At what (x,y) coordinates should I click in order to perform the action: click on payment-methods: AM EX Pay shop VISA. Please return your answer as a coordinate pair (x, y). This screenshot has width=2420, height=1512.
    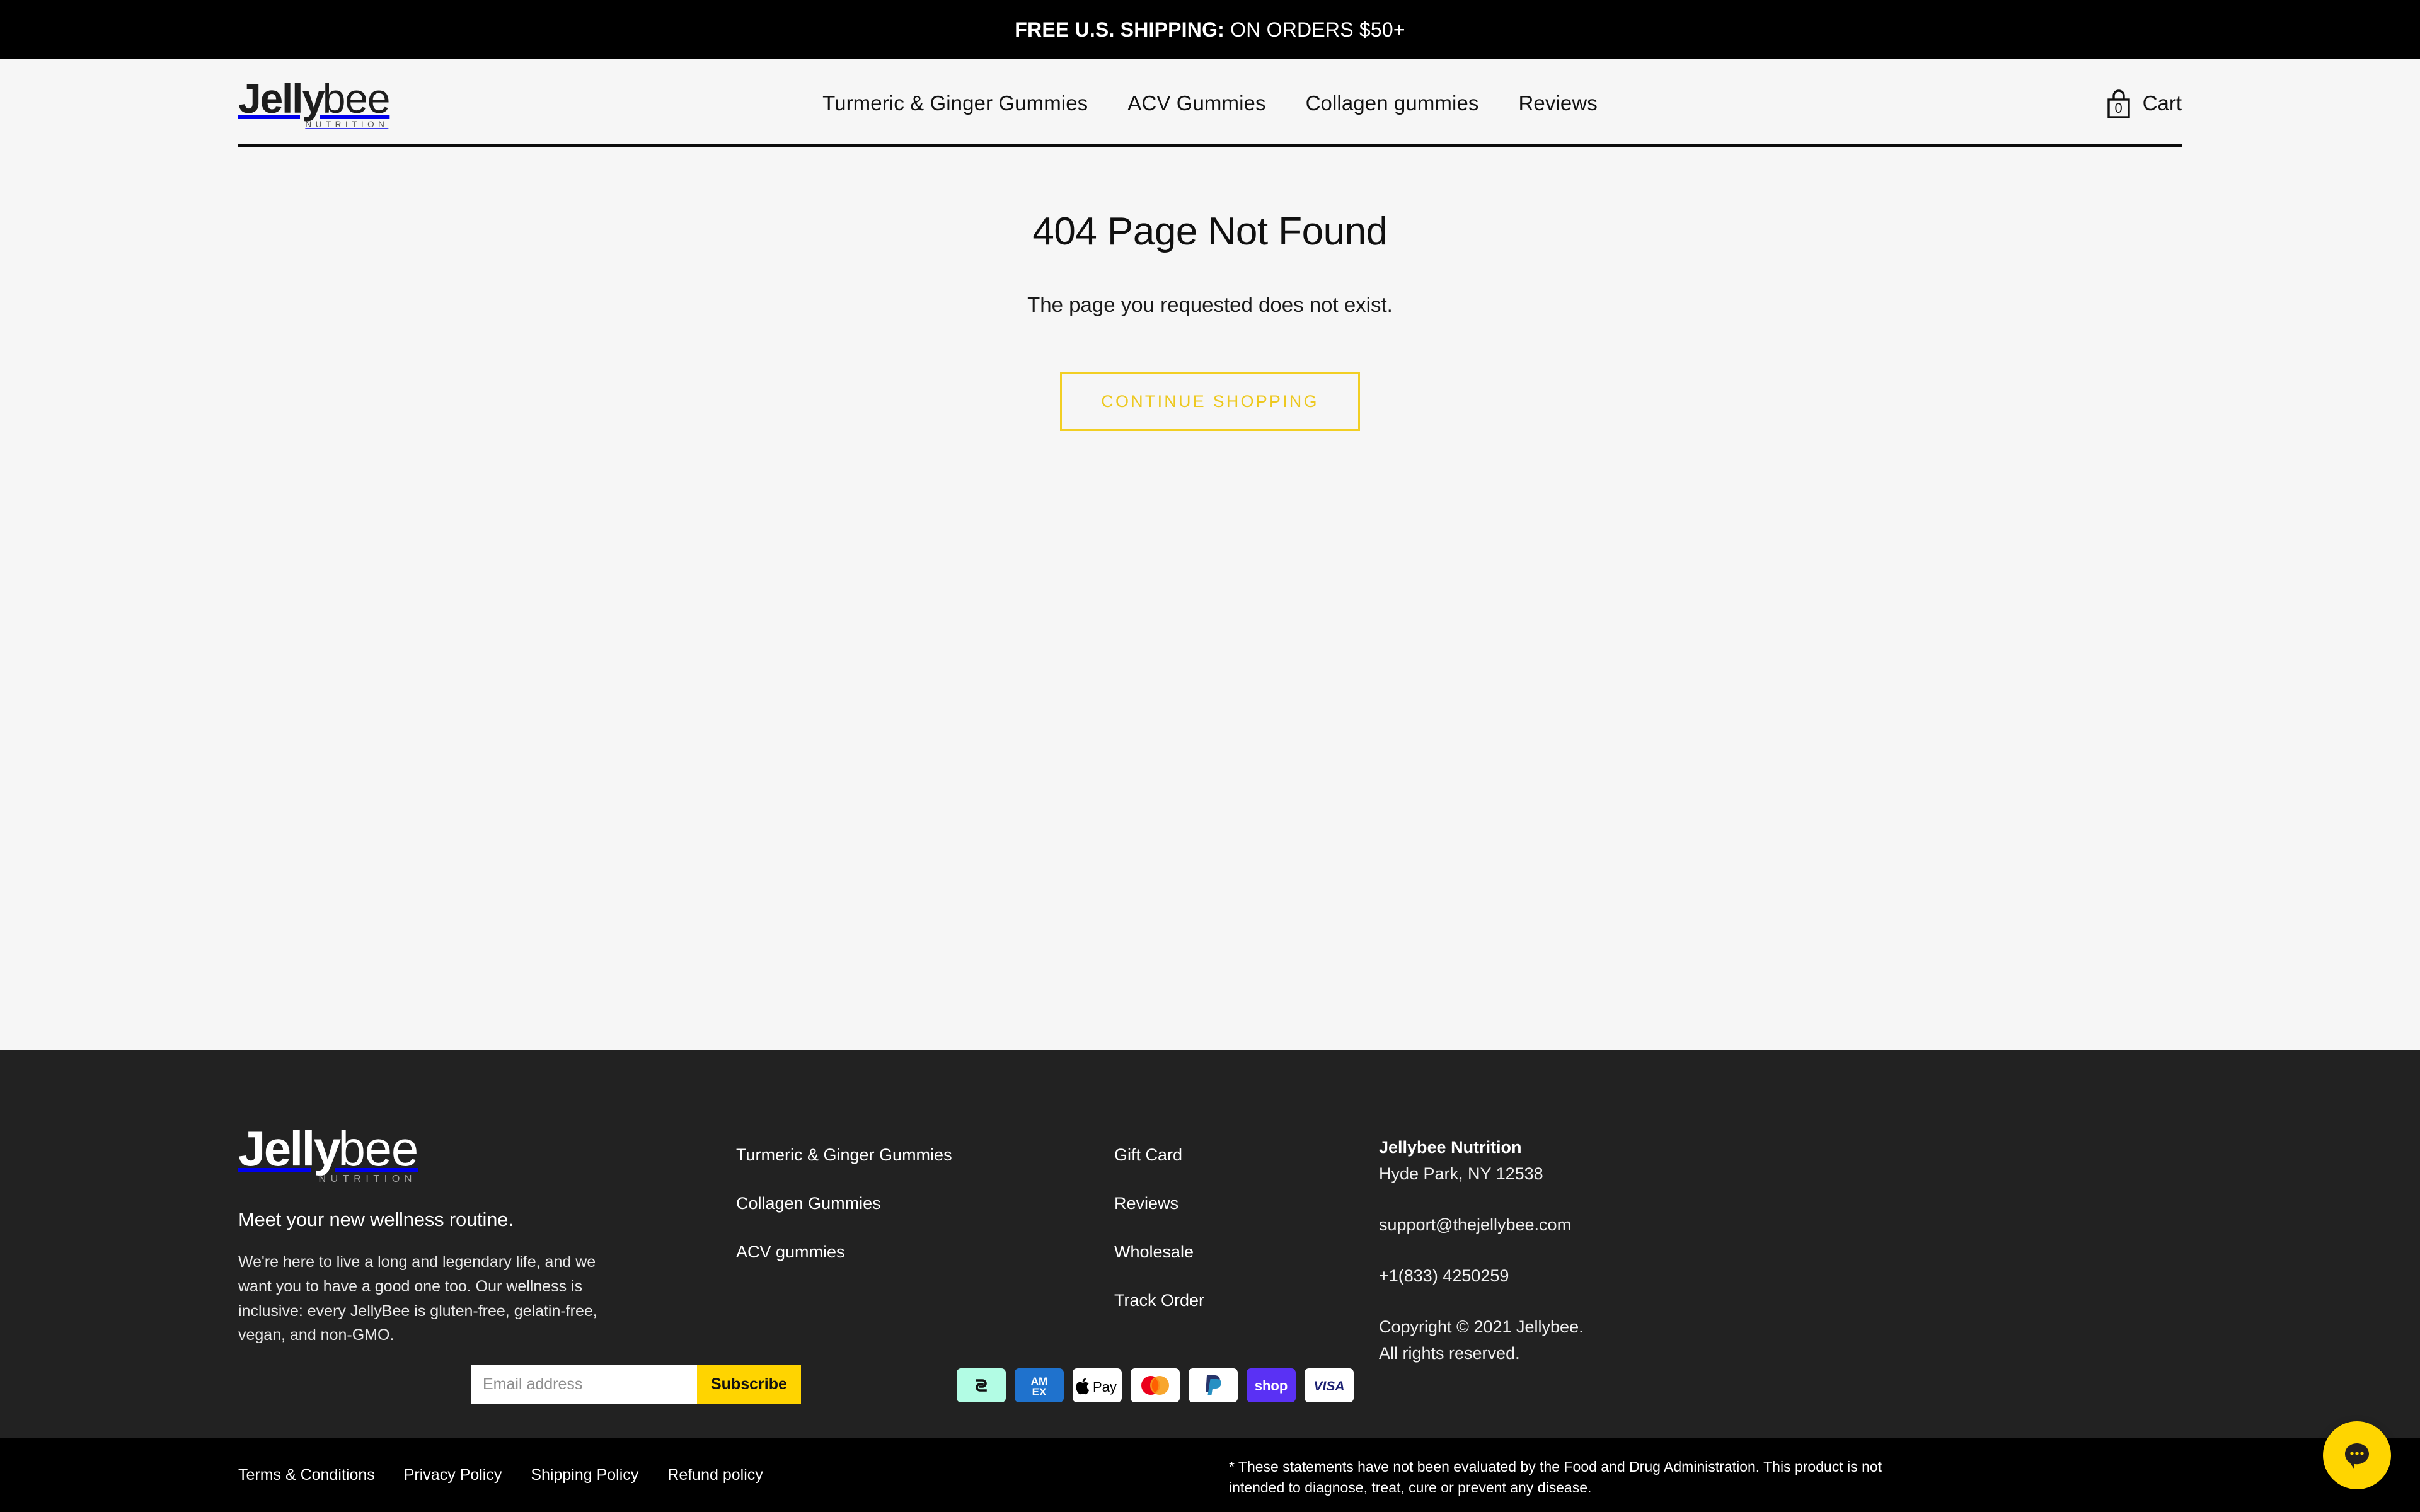
    Looking at the image, I should click on (1155, 1385).